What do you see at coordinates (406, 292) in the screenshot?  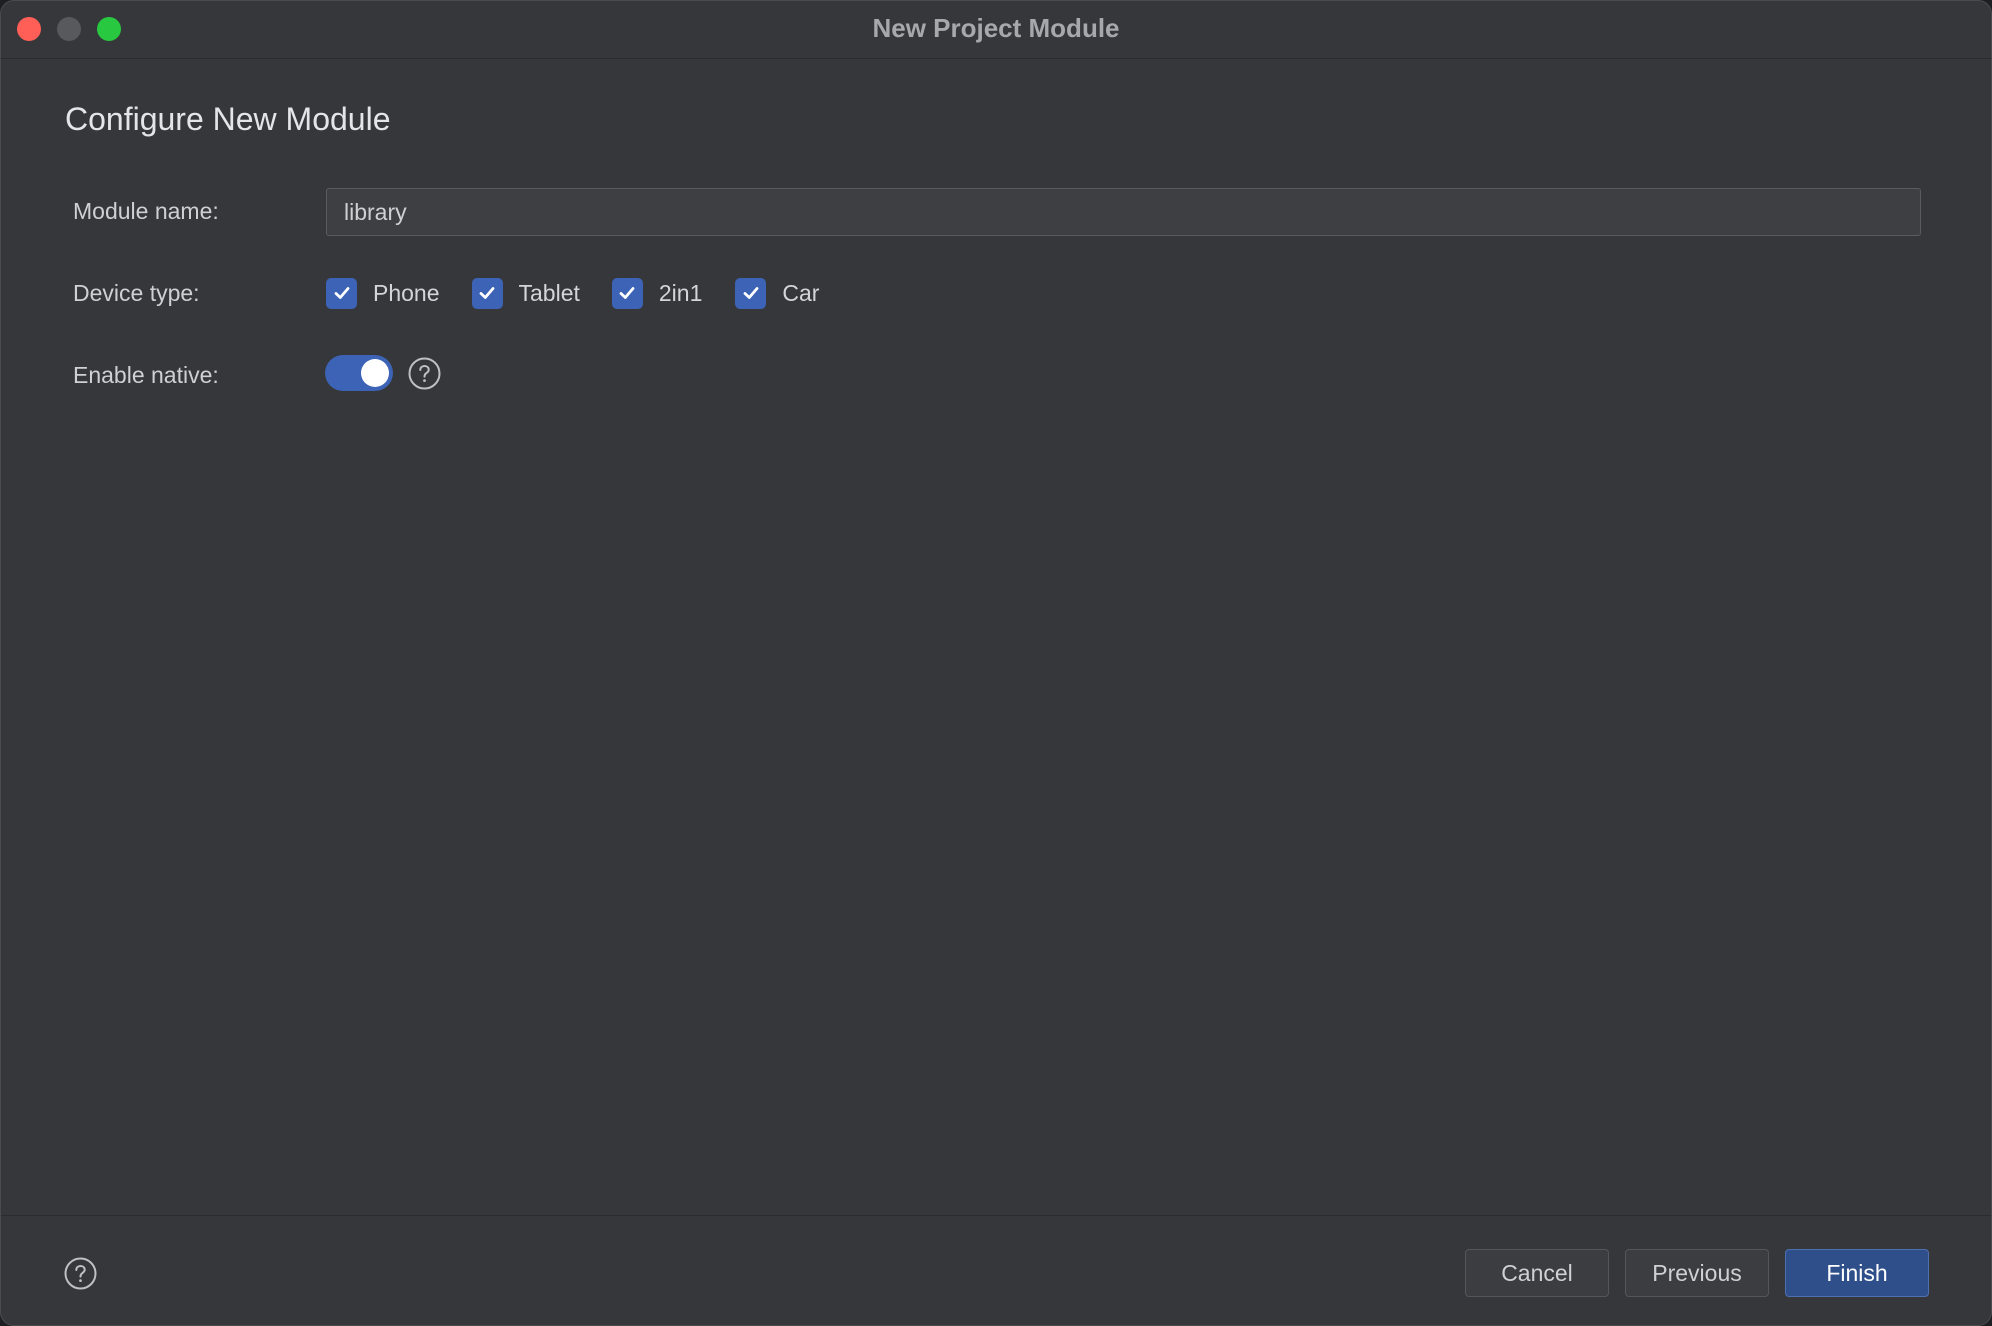 I see `phone-label: Phone` at bounding box center [406, 292].